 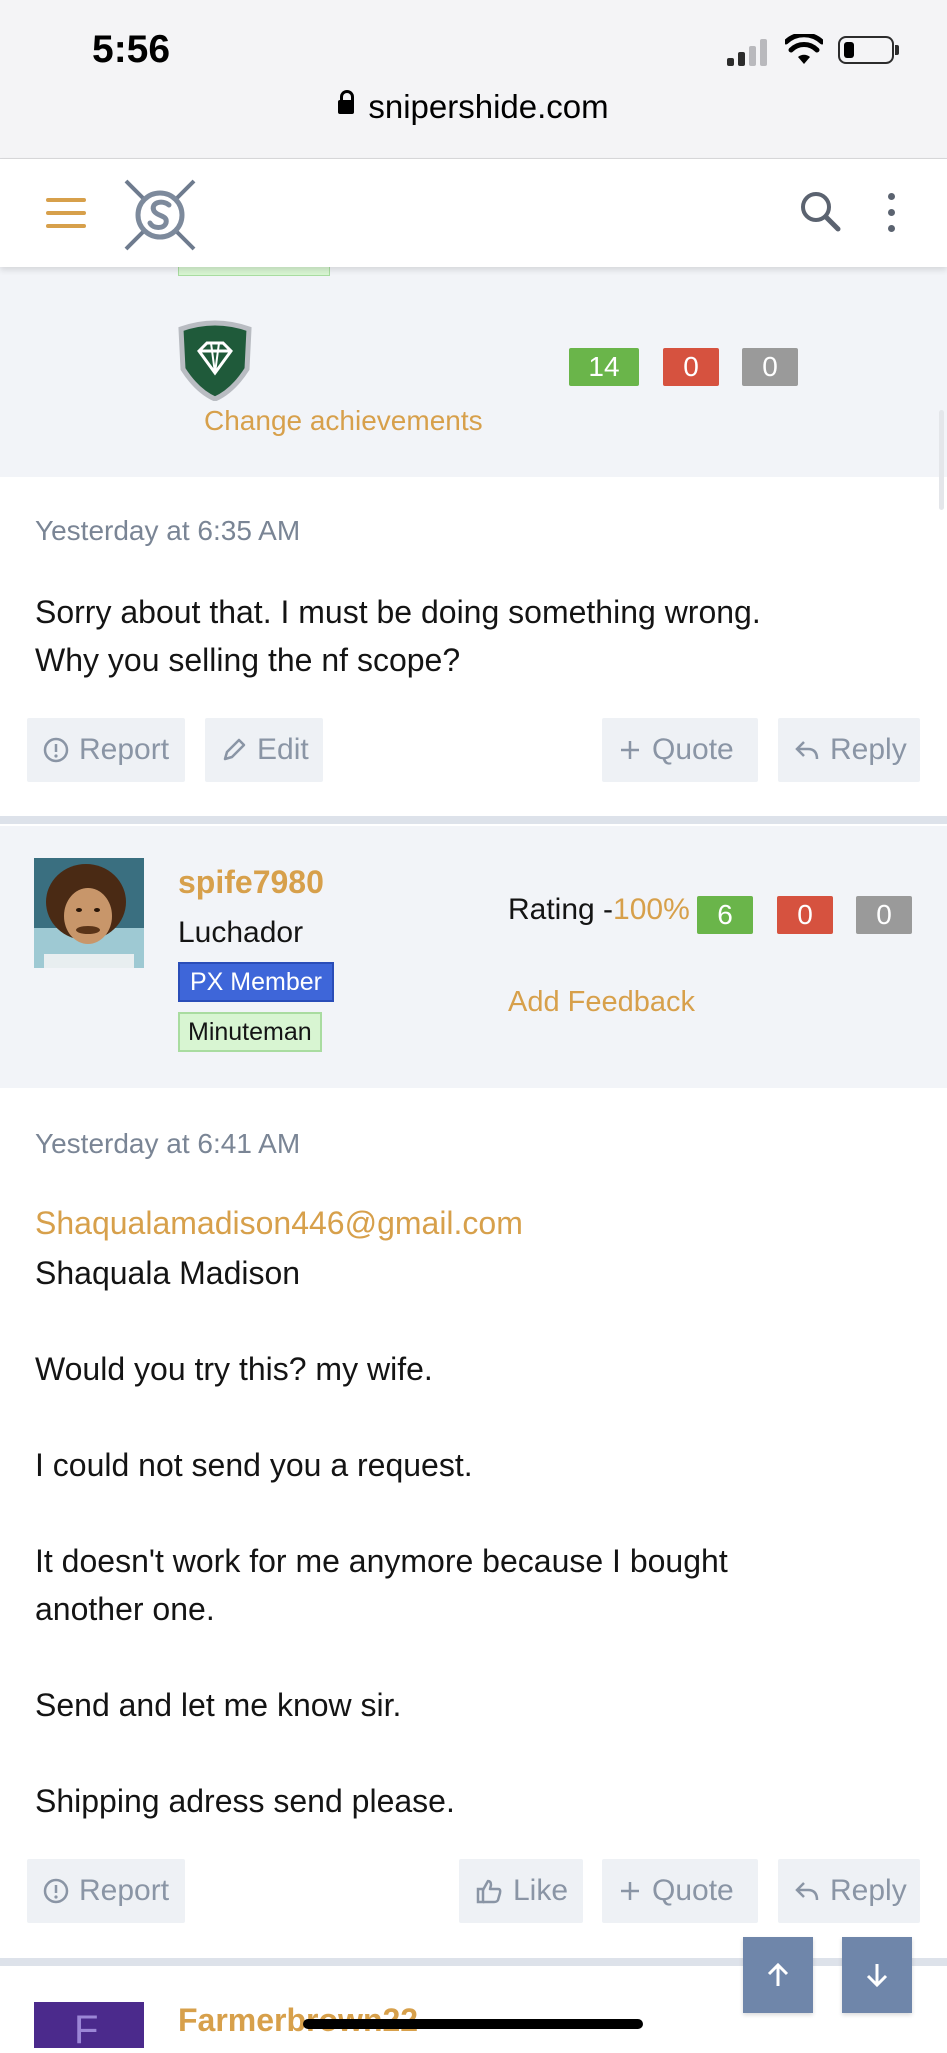 I want to click on avatar-letter: F, so click(x=86, y=2030).